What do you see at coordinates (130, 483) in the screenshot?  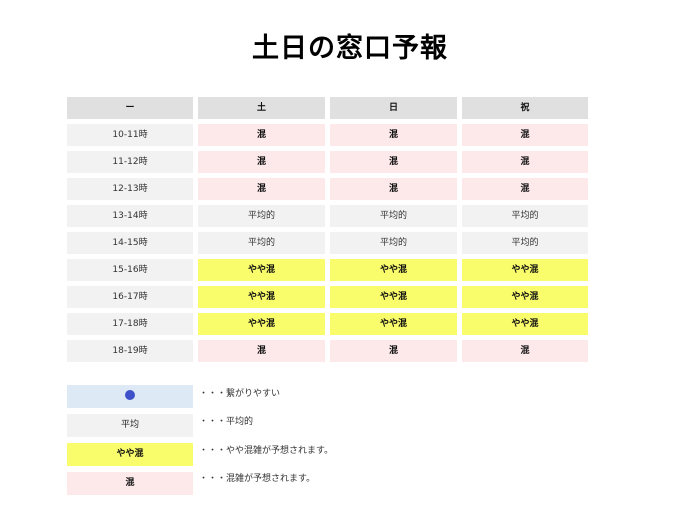 I see `legend-swatch-crowded: 混` at bounding box center [130, 483].